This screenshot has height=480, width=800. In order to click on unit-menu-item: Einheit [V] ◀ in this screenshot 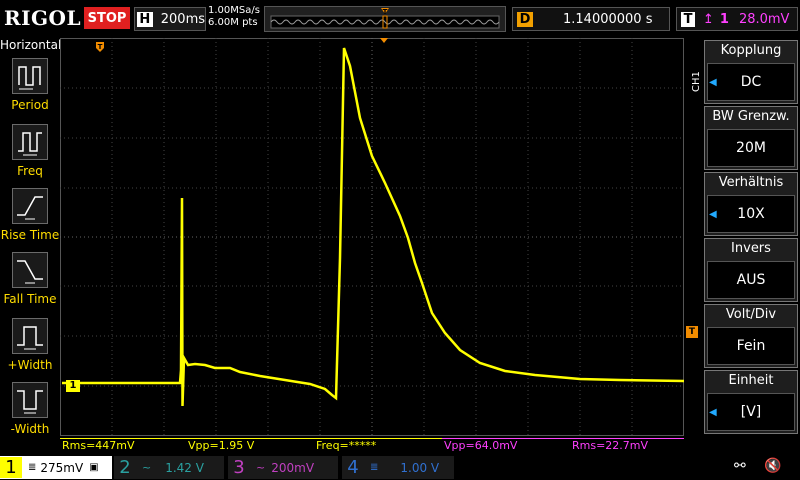, I will do `click(751, 402)`.